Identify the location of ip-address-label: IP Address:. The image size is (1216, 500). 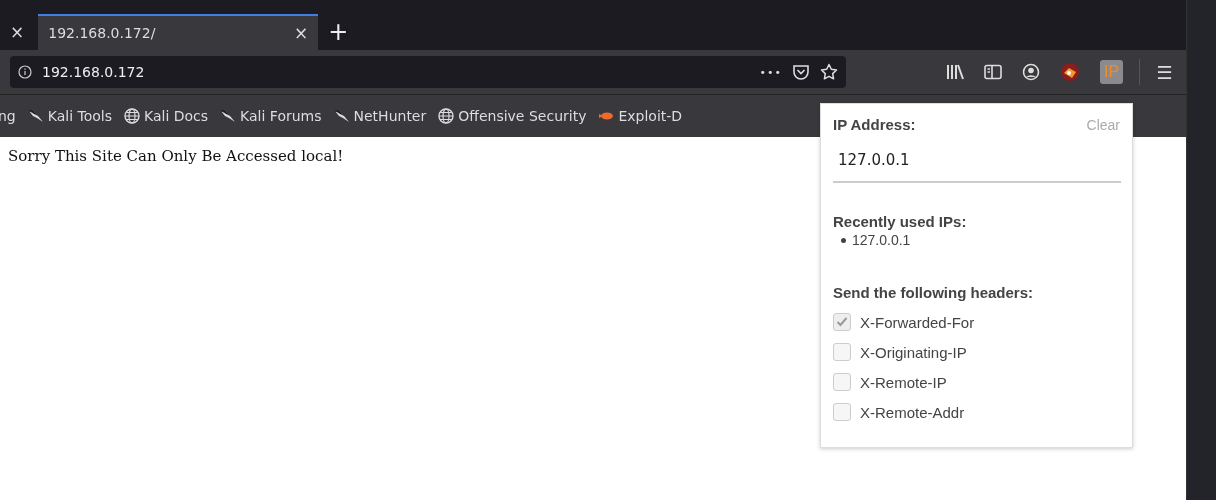
(874, 124).